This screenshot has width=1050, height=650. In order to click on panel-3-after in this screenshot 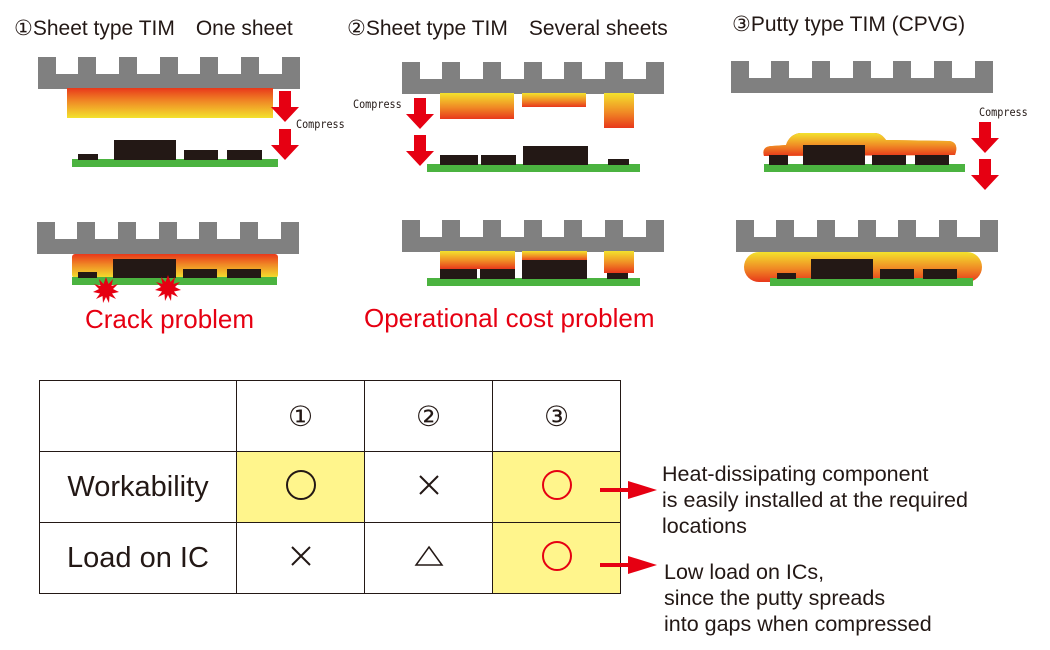, I will do `click(867, 253)`.